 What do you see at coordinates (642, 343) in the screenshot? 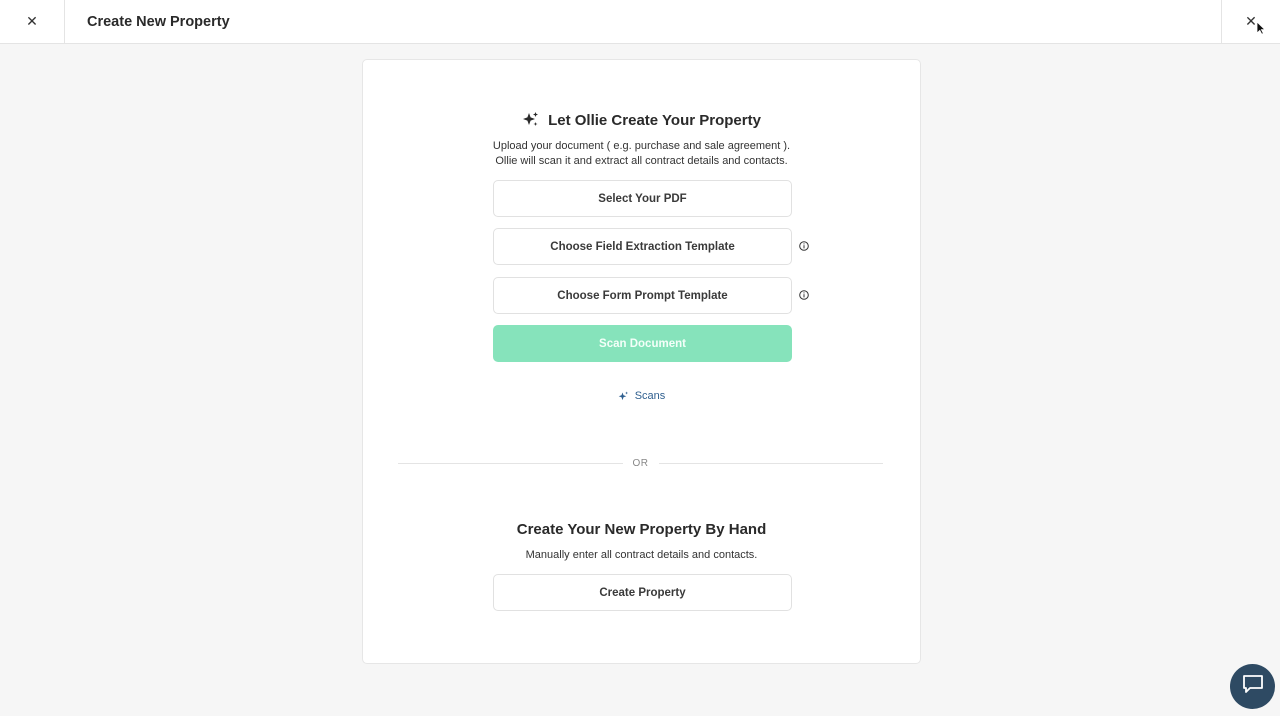
I see `scan-document-button: Scan Document` at bounding box center [642, 343].